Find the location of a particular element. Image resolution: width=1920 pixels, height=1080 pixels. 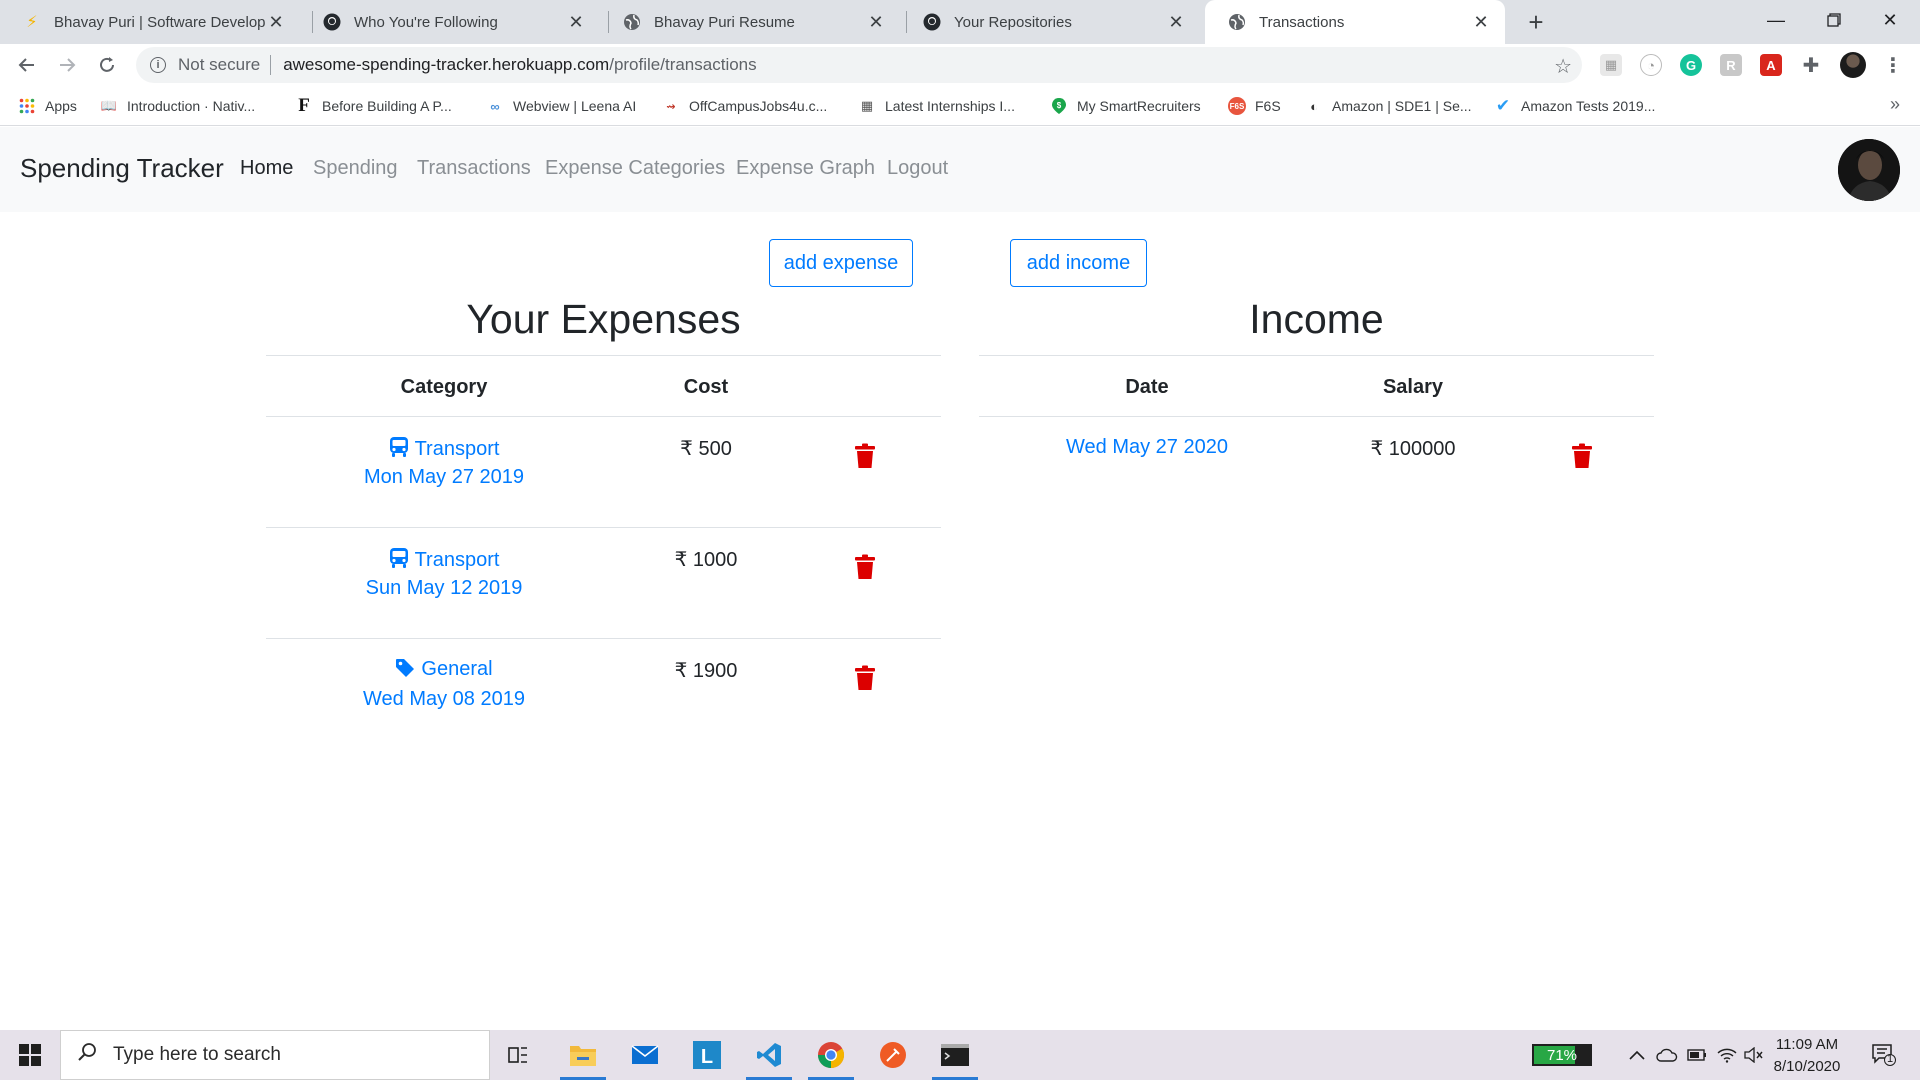

add-income-button: add income is located at coordinates (1078, 263).